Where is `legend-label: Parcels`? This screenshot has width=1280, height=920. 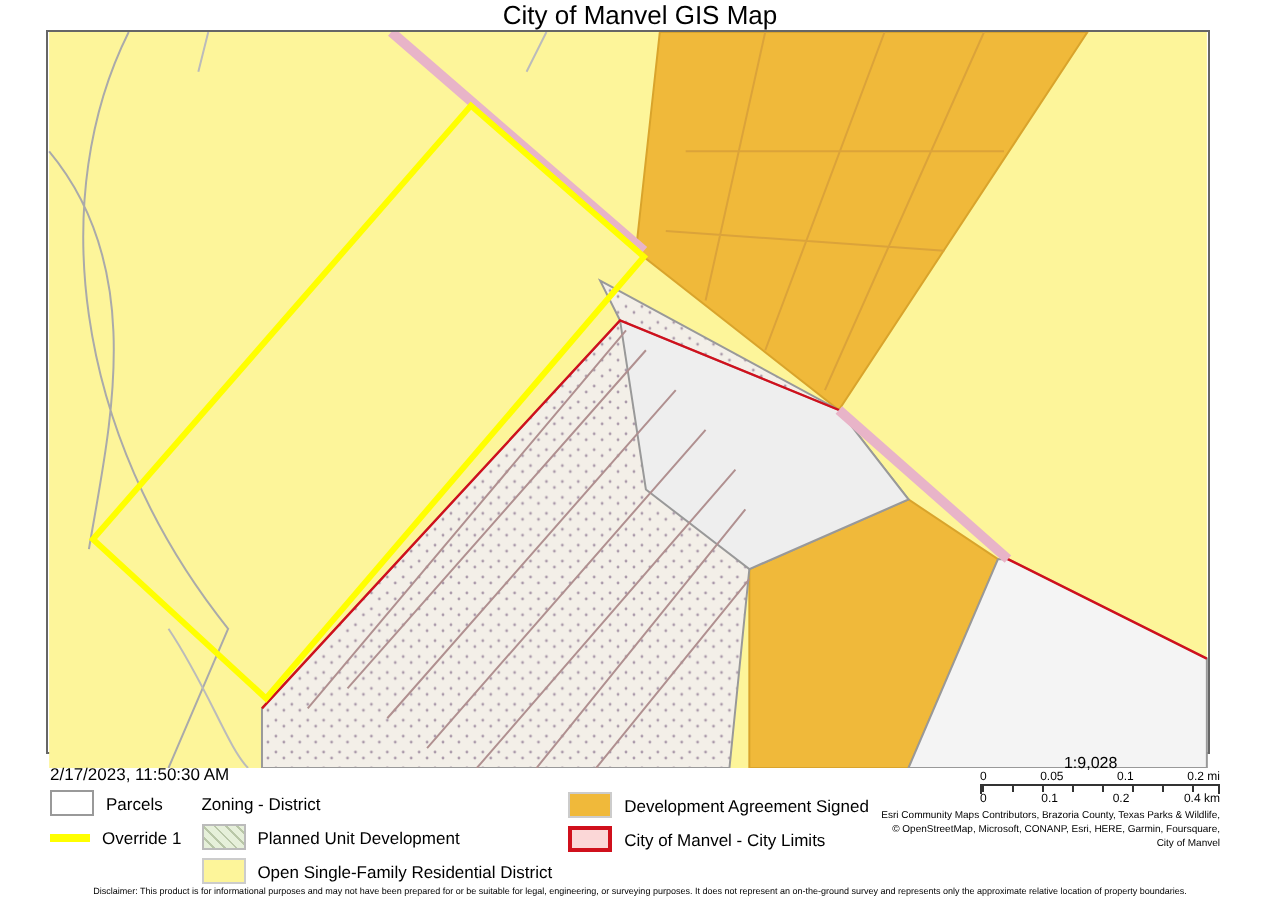 legend-label: Parcels is located at coordinates (134, 803).